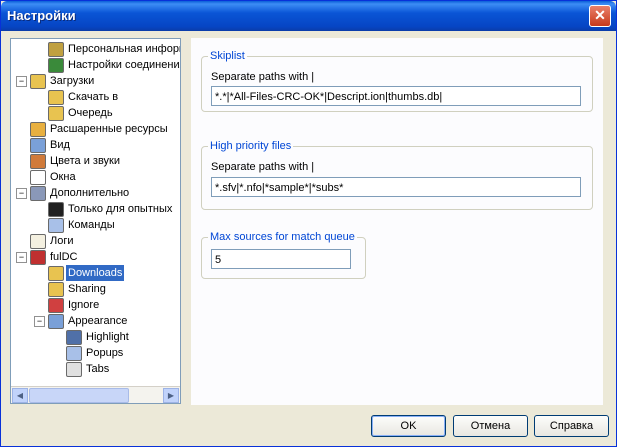  Describe the element at coordinates (571, 426) in the screenshot. I see `help-button: Справка` at that location.